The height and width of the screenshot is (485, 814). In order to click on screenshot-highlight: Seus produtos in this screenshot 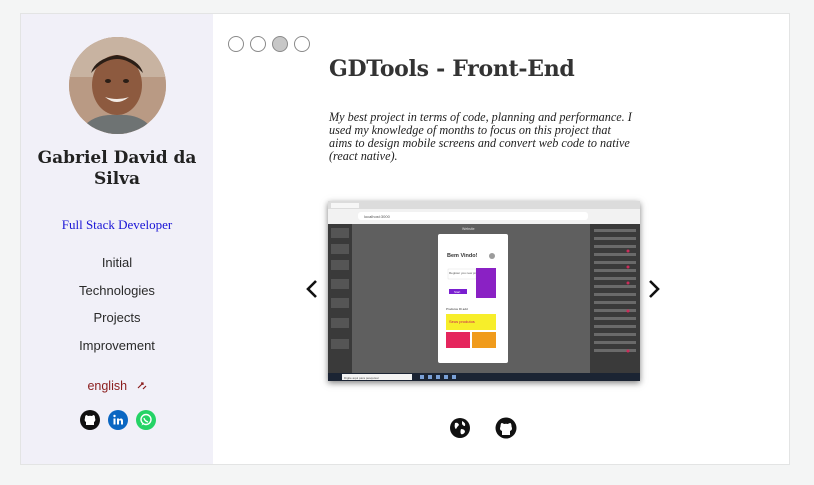, I will do `click(462, 321)`.